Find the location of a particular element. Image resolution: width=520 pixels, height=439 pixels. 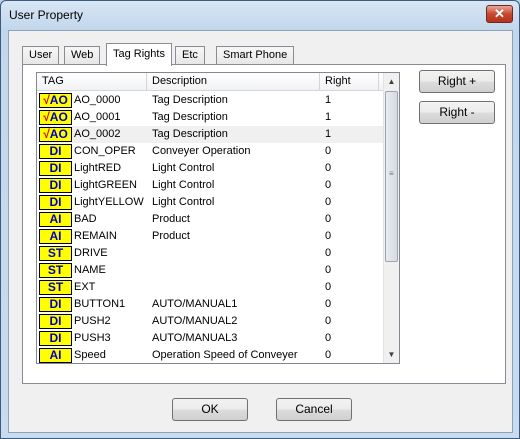

cancel-button: Cancel is located at coordinates (314, 409).